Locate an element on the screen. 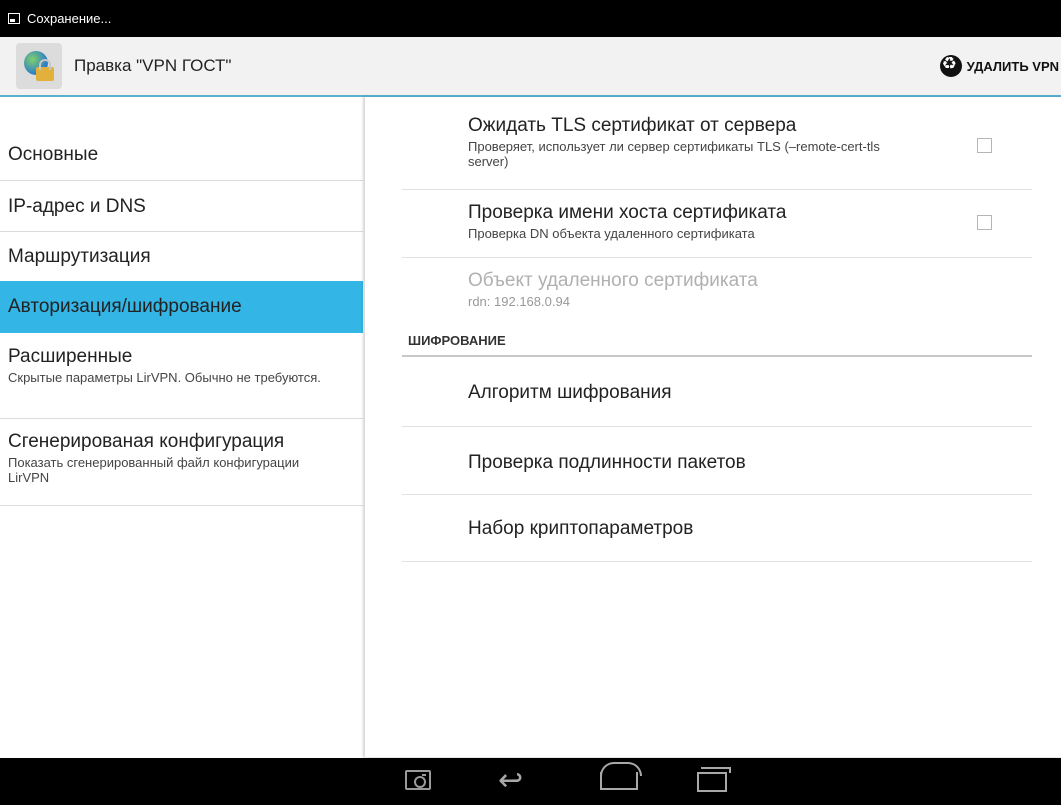  sidebar-item-label: Основные is located at coordinates (53, 154).